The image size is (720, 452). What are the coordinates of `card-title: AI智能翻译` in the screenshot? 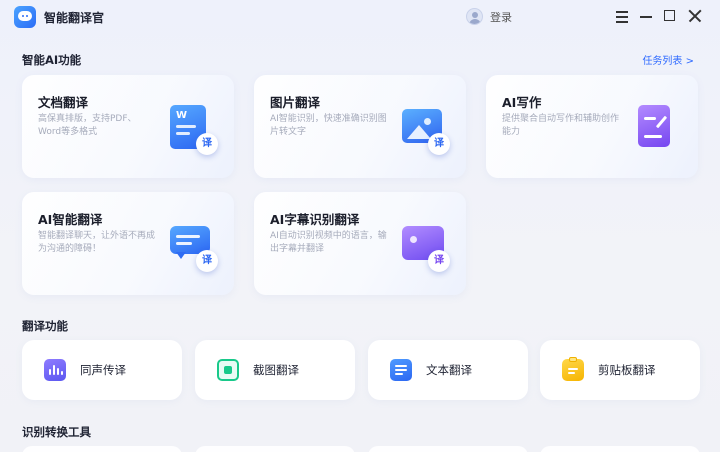 It's located at (70, 219).